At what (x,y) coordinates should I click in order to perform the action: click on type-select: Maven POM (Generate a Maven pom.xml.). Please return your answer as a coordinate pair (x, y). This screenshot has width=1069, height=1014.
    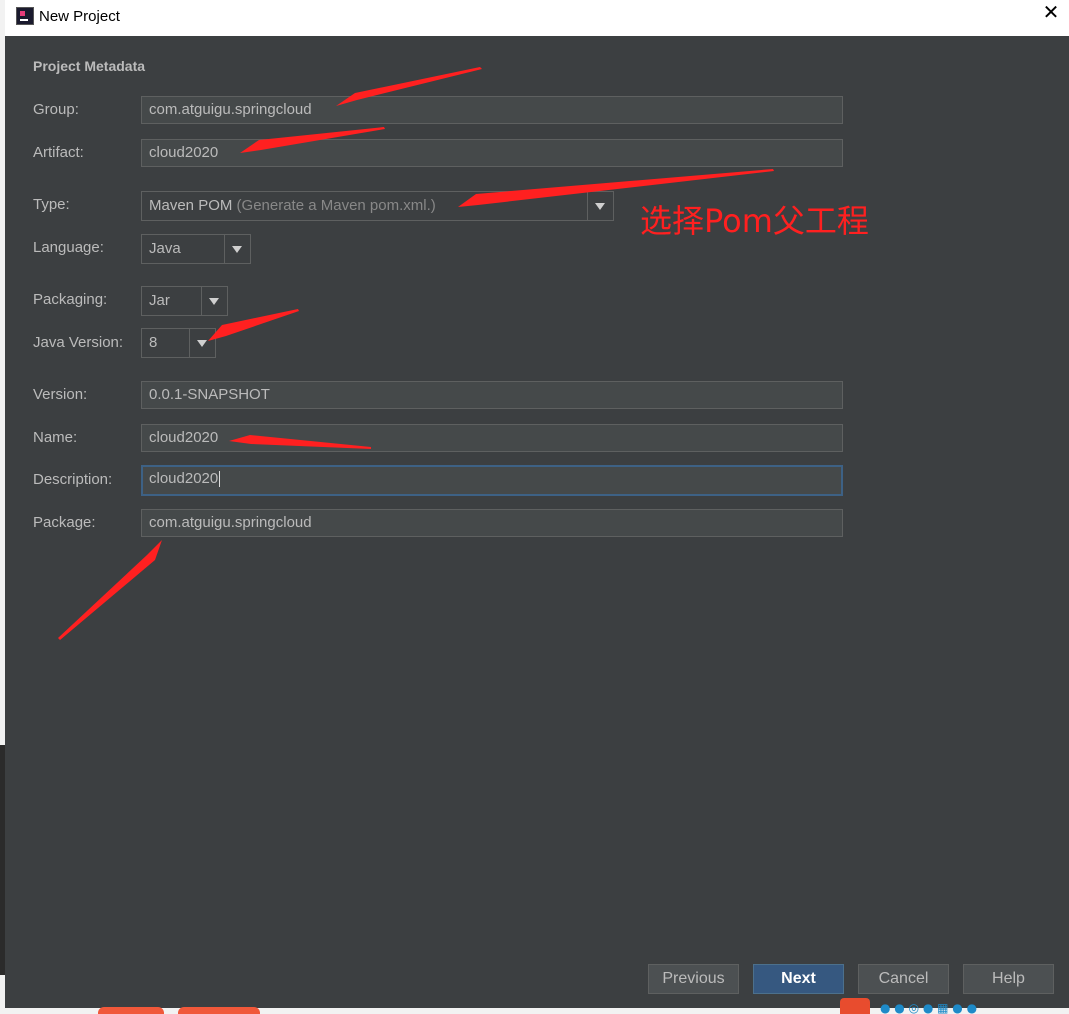
    Looking at the image, I should click on (377, 206).